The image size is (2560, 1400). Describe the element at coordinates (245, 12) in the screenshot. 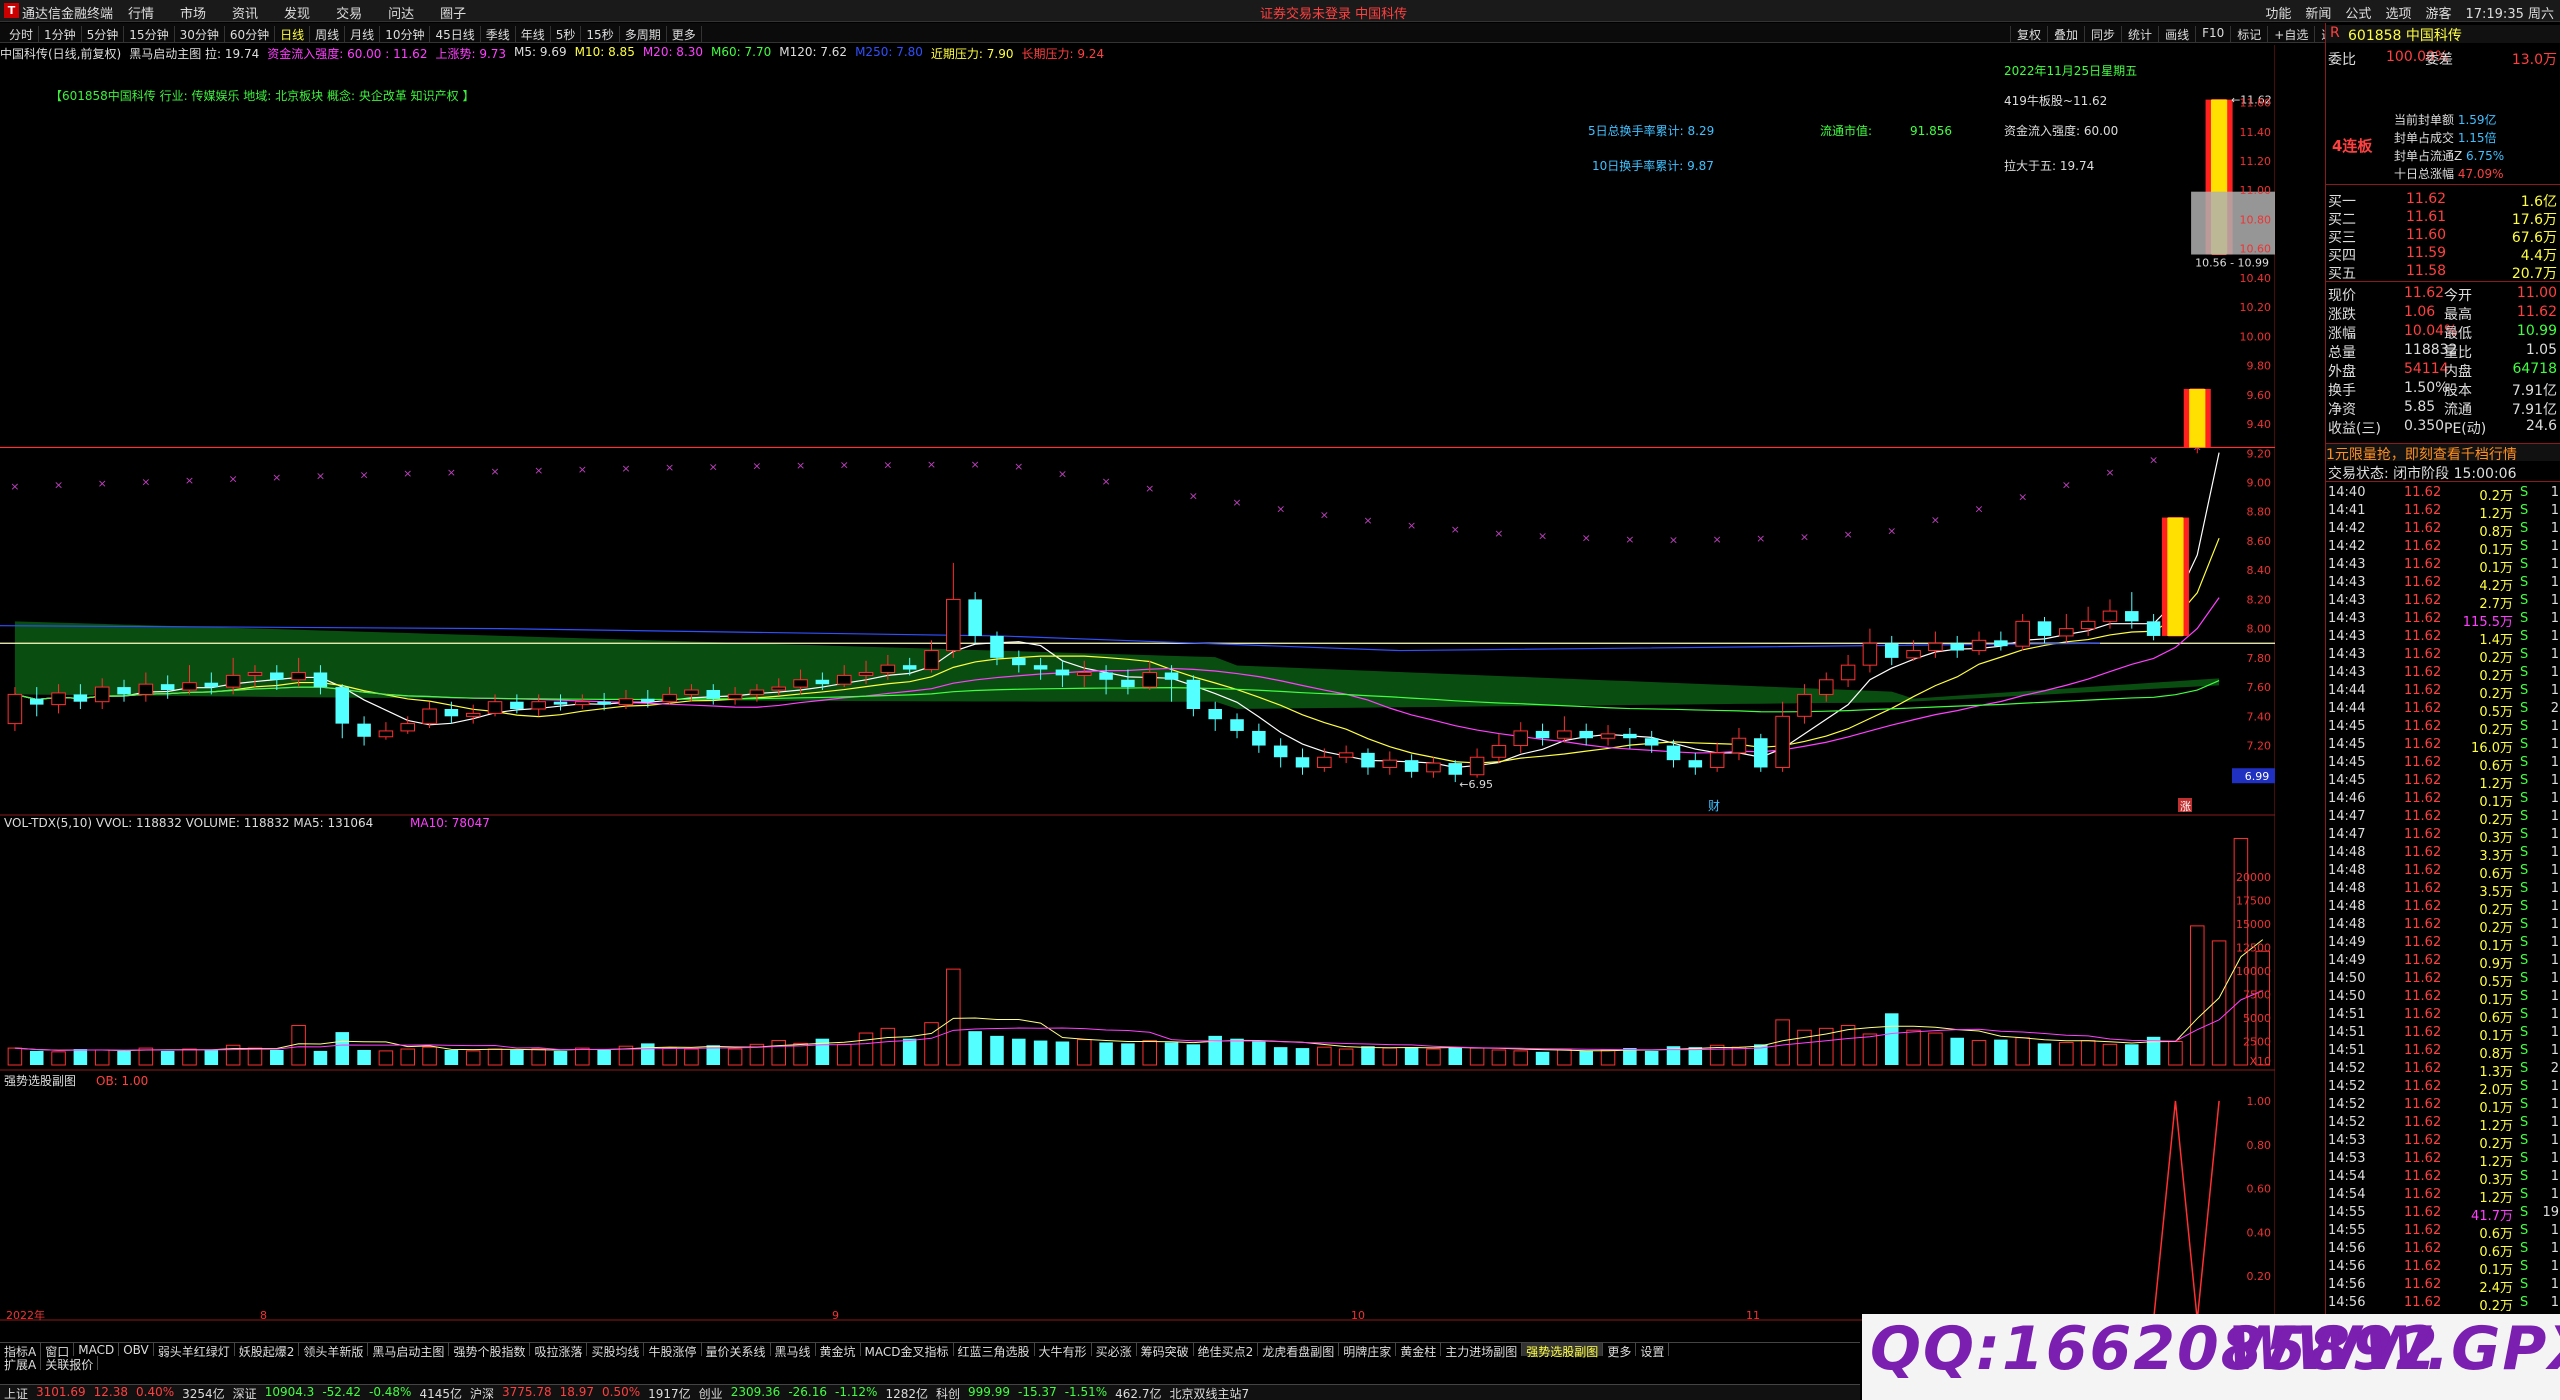

I see `menu-item: 资讯` at that location.